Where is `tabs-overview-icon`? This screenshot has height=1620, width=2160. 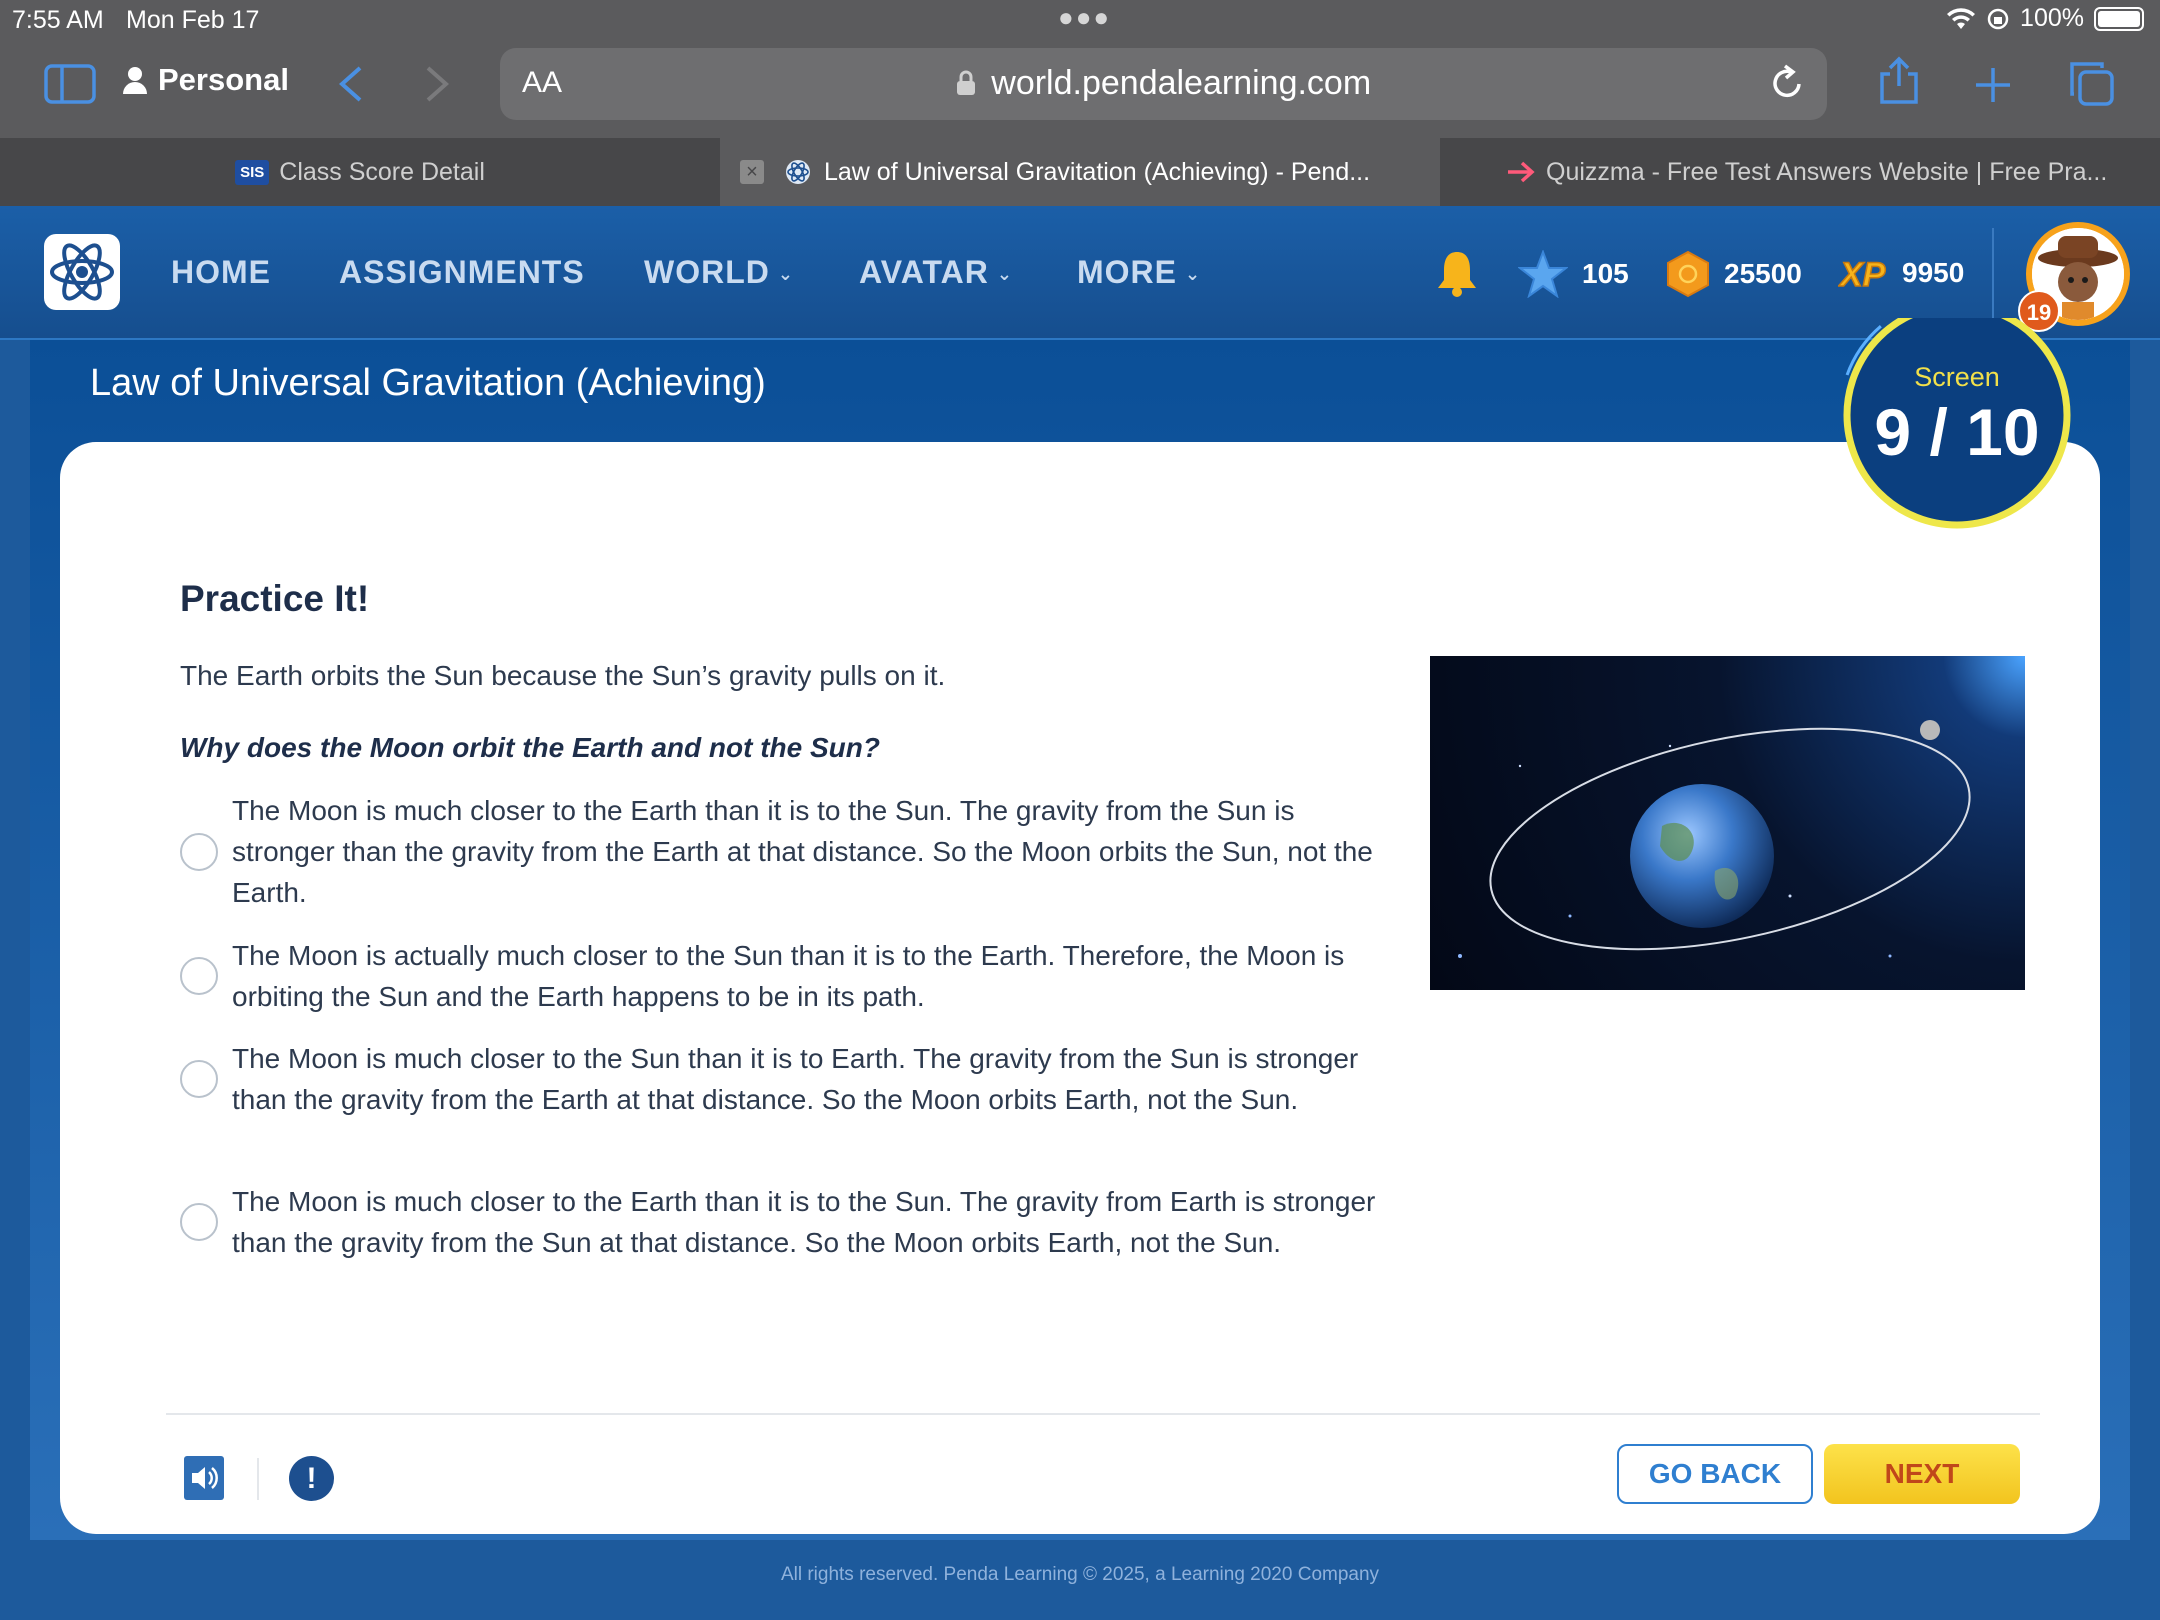 tabs-overview-icon is located at coordinates (2091, 83).